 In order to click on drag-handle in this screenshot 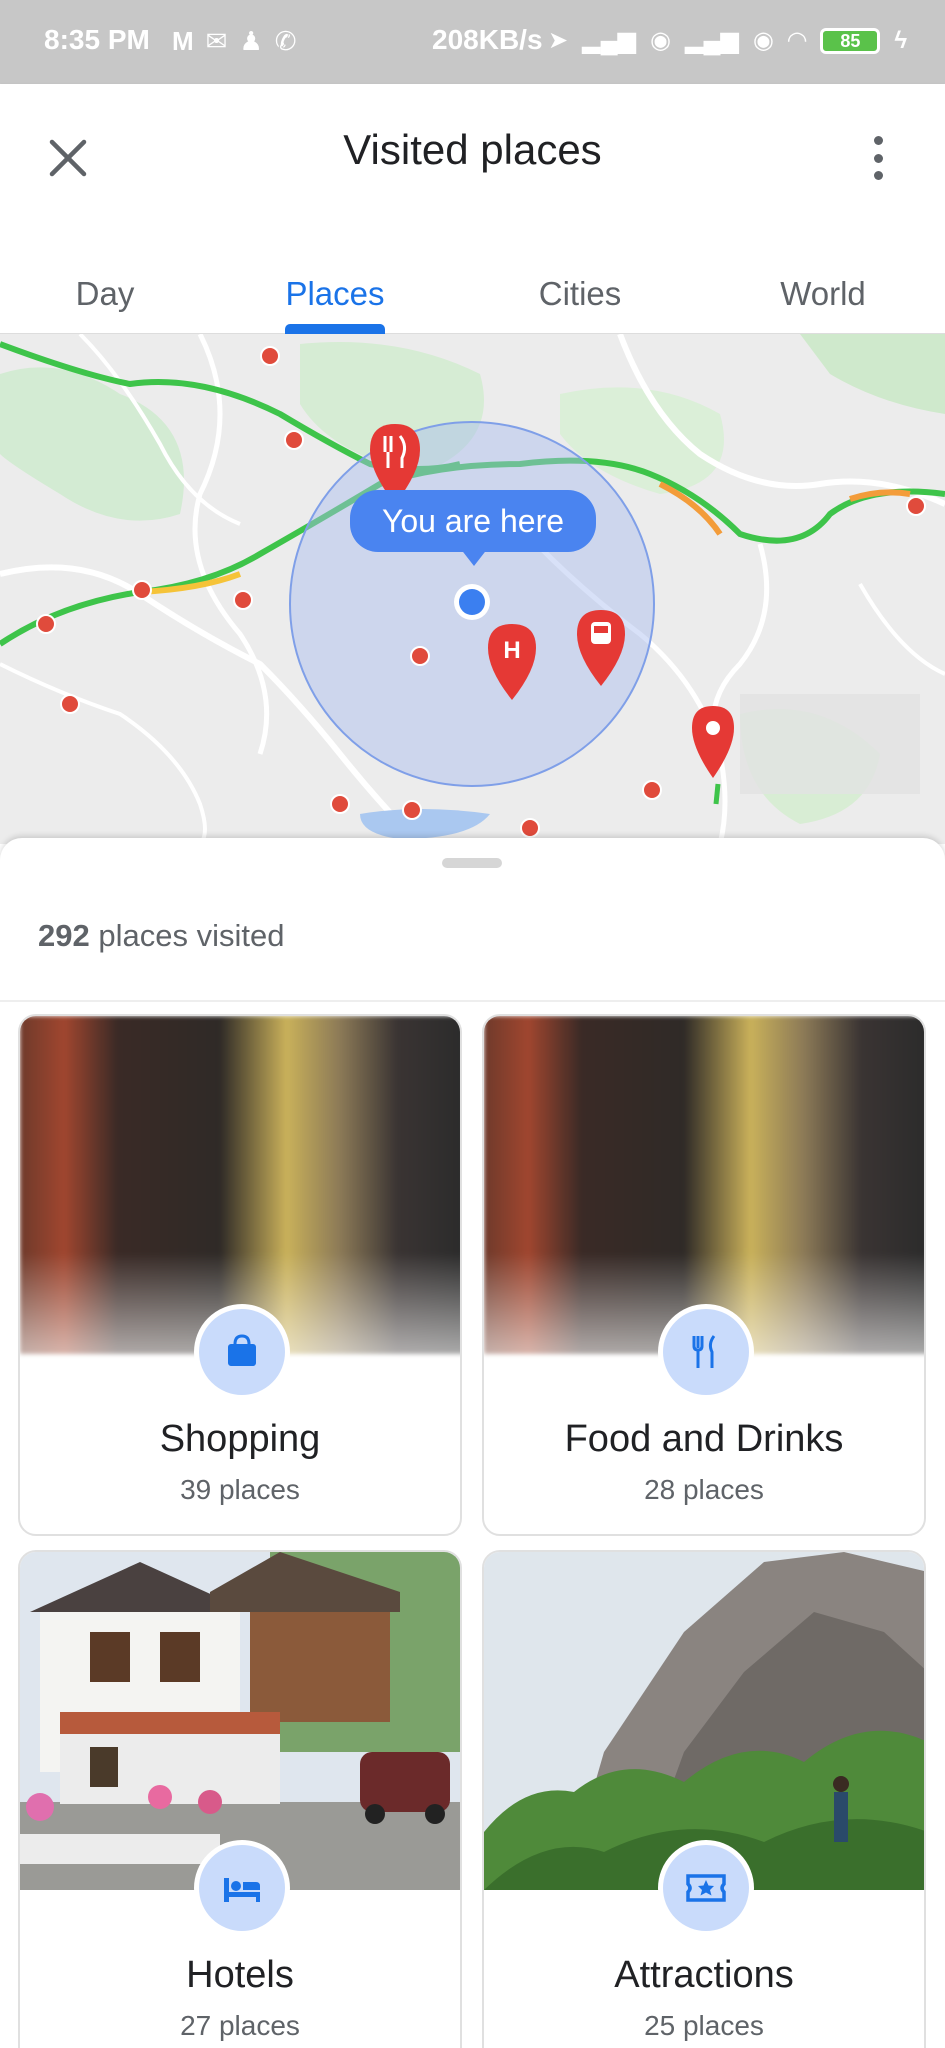, I will do `click(472, 863)`.